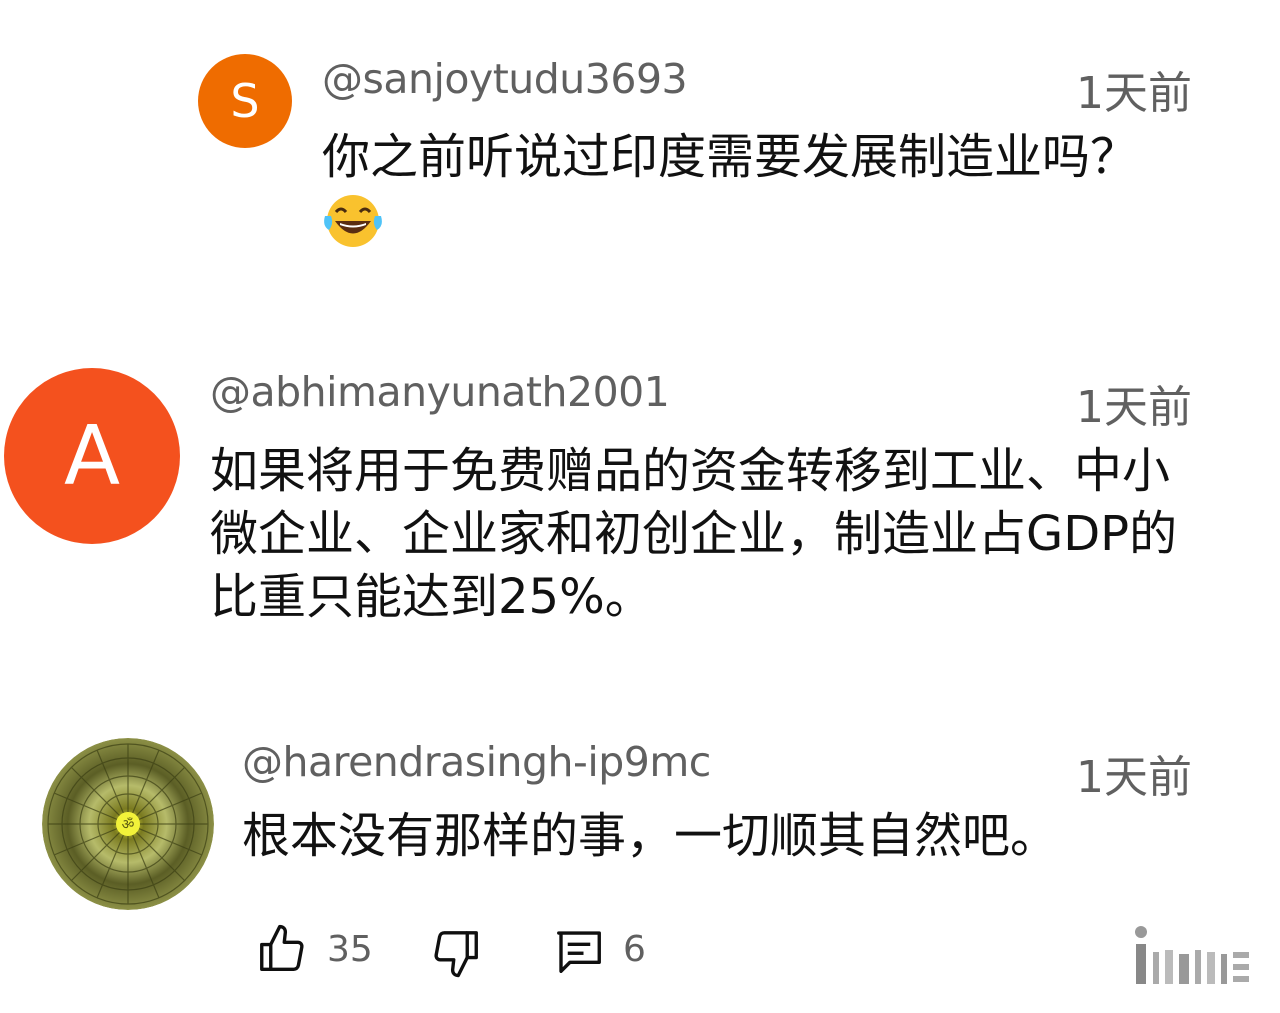  Describe the element at coordinates (282, 949) in the screenshot. I see `thumb-up-icon` at that location.